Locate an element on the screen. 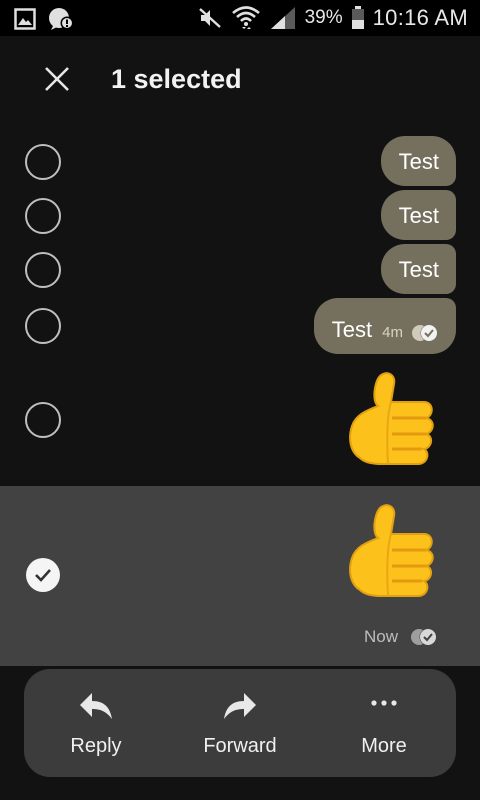 This screenshot has height=800, width=480. message-row: Test 4m is located at coordinates (240, 326).